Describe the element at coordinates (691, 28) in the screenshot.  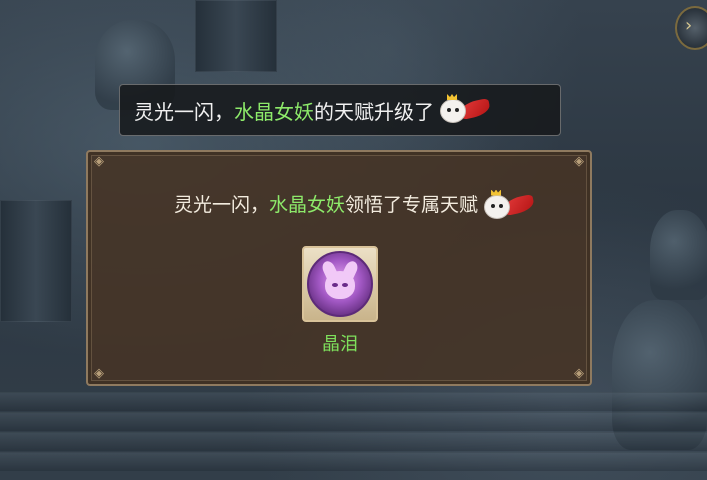
I see `side-menu-button: ›` at that location.